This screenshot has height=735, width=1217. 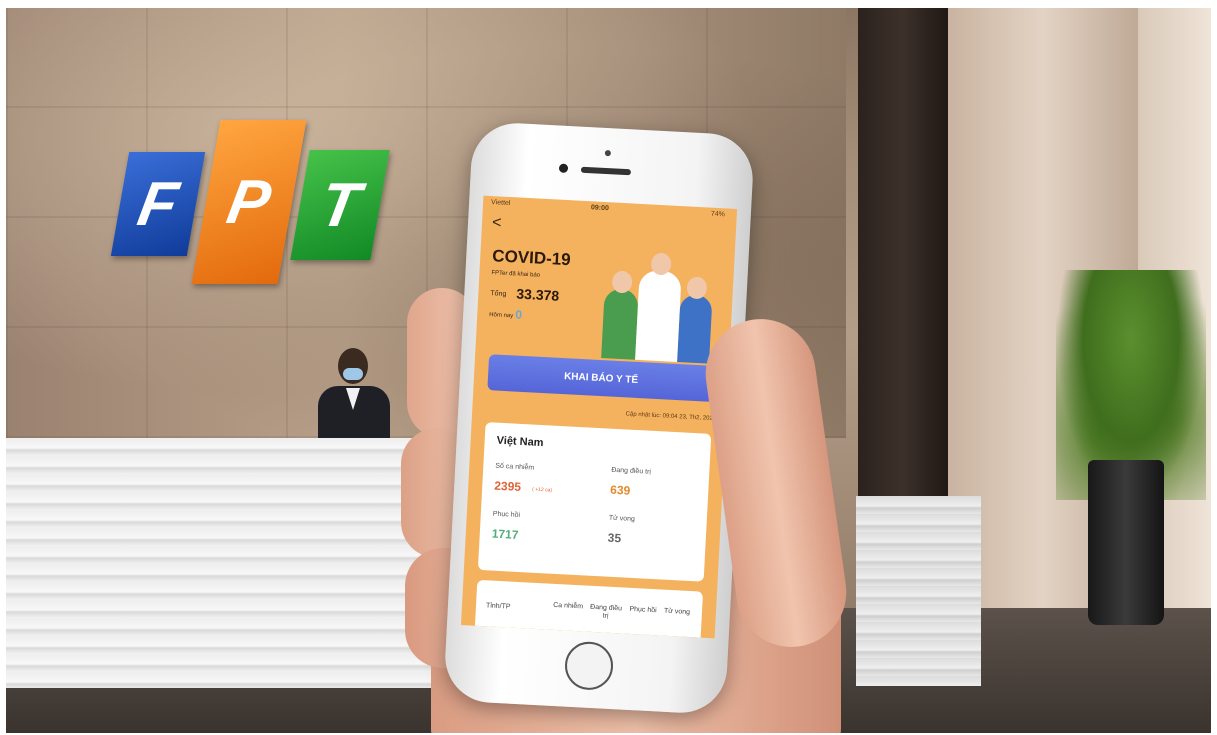 What do you see at coordinates (340, 205) in the screenshot?
I see `logo-letter-t: T` at bounding box center [340, 205].